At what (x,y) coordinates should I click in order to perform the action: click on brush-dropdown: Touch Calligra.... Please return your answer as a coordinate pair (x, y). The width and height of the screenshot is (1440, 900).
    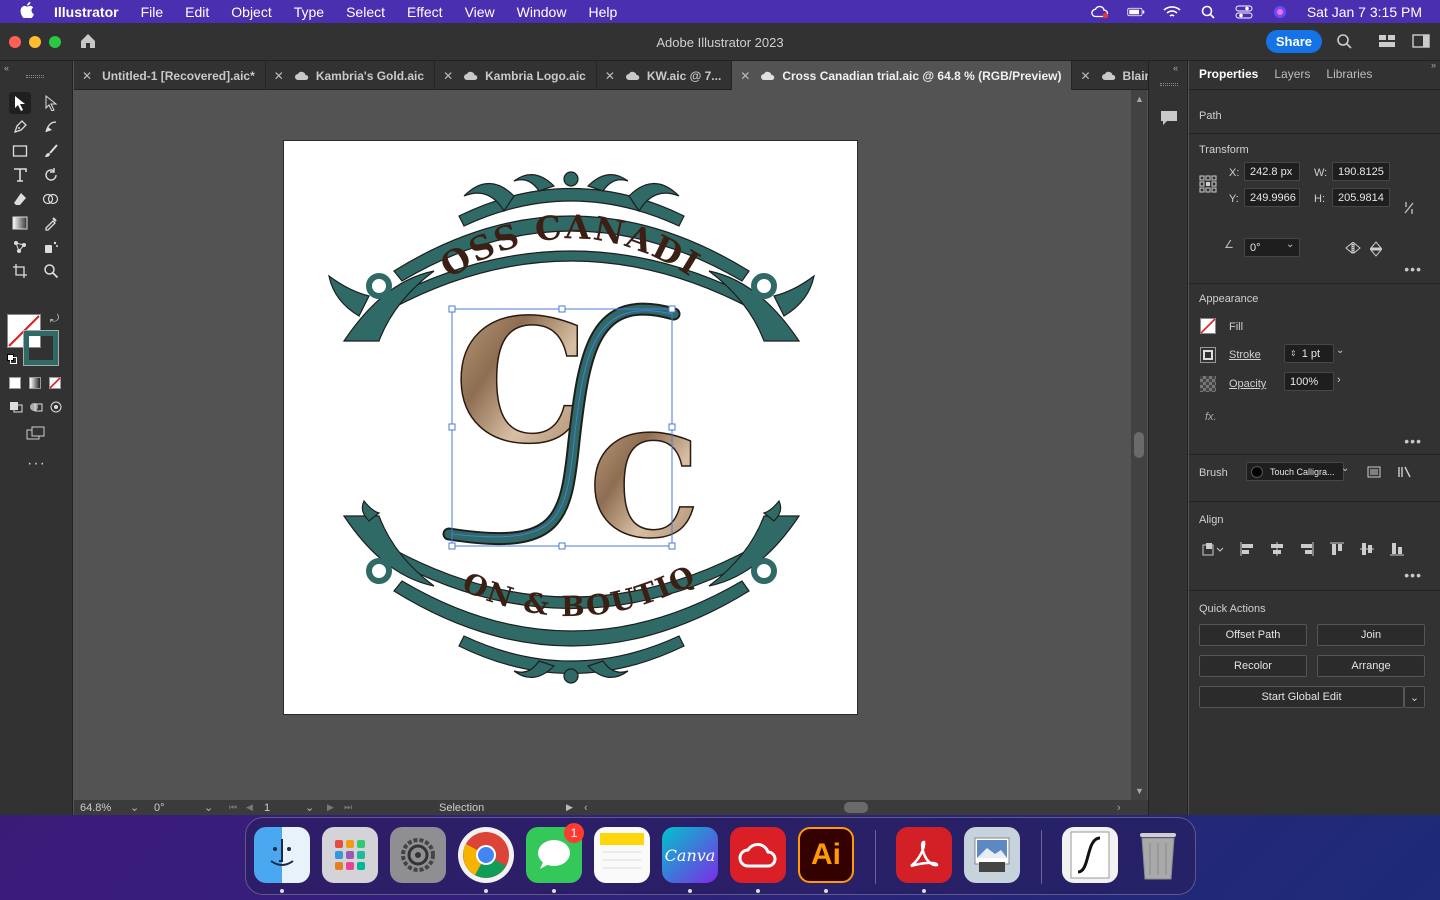
    Looking at the image, I should click on (1295, 471).